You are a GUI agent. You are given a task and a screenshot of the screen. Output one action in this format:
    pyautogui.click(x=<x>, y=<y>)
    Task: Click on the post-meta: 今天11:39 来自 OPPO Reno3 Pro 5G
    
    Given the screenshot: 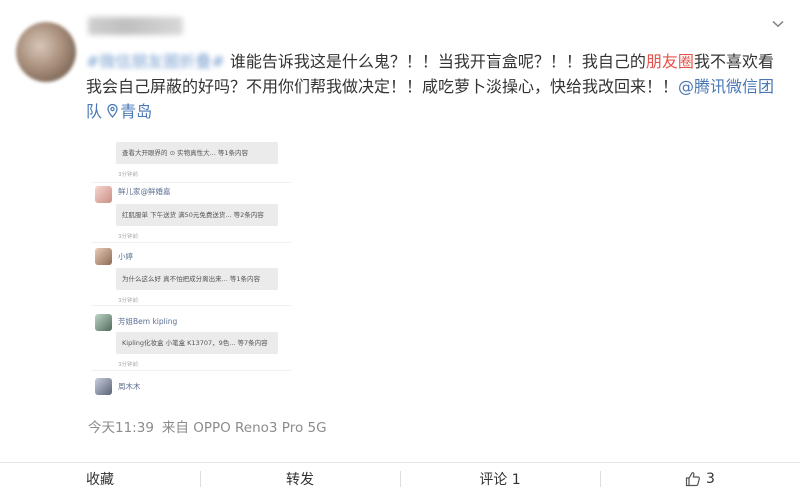 What is the action you would take?
    pyautogui.click(x=207, y=426)
    